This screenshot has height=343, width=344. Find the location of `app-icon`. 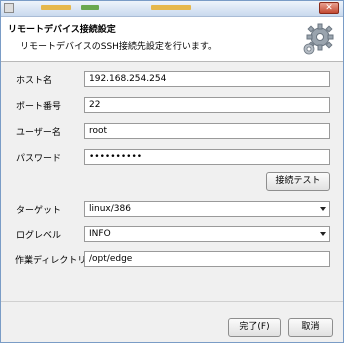

app-icon is located at coordinates (9, 8).